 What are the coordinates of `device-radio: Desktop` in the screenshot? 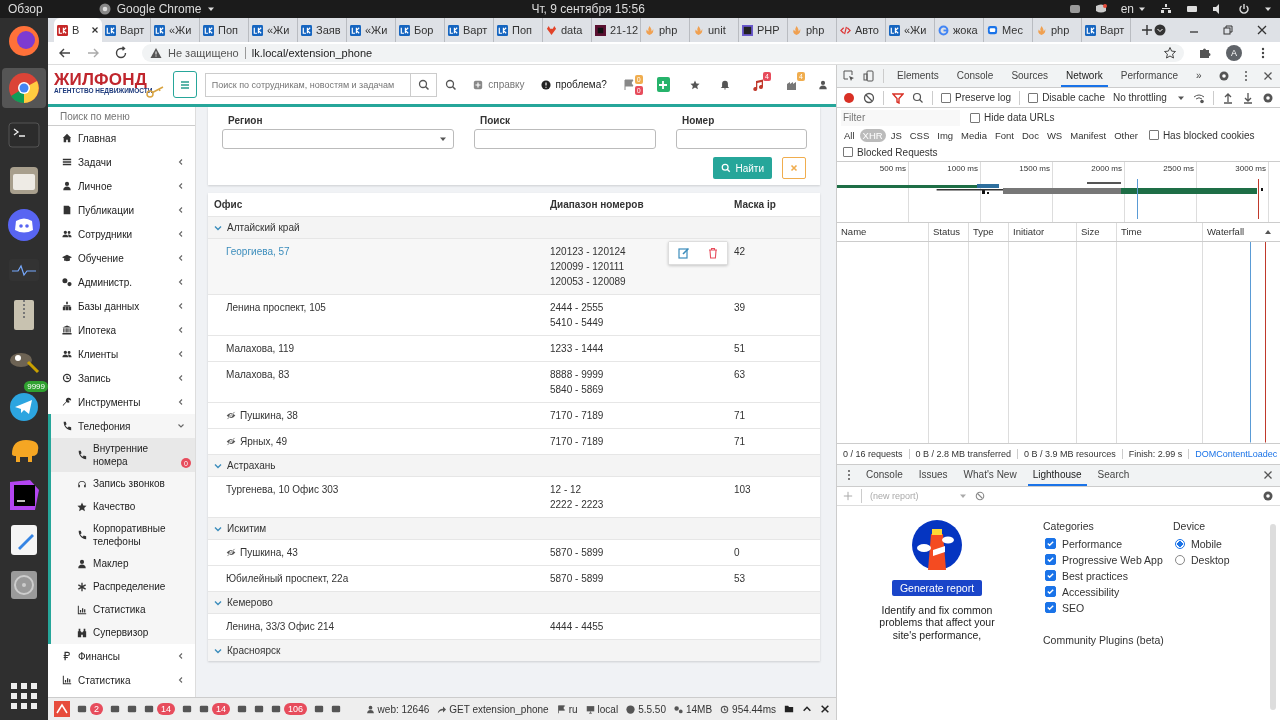 It's located at (1222, 559).